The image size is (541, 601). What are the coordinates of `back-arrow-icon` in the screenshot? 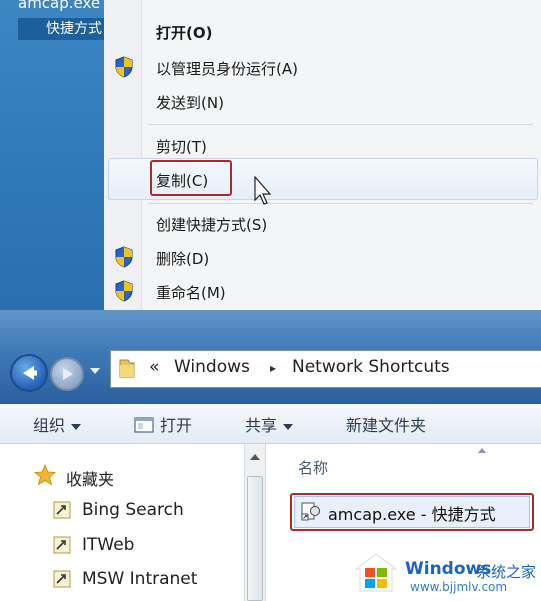 It's located at (30, 373).